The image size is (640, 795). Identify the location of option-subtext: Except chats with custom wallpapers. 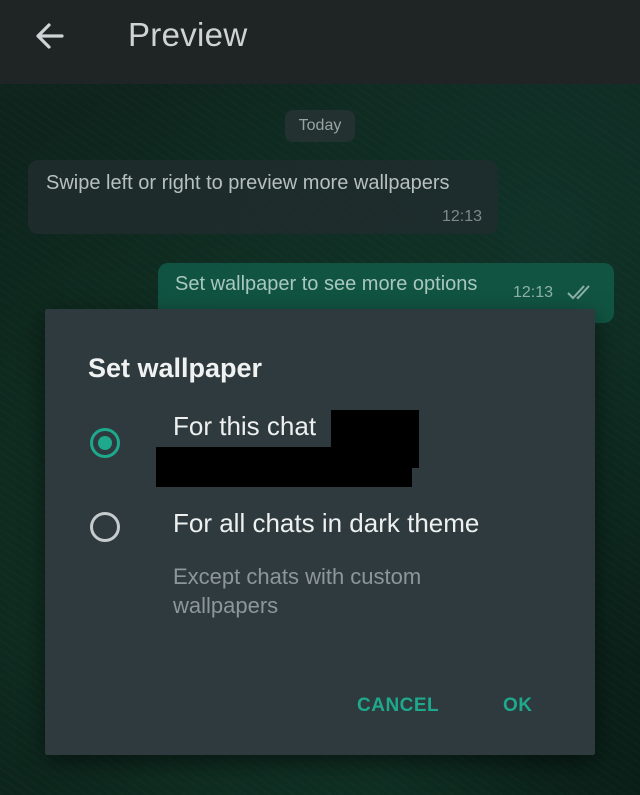
(297, 591).